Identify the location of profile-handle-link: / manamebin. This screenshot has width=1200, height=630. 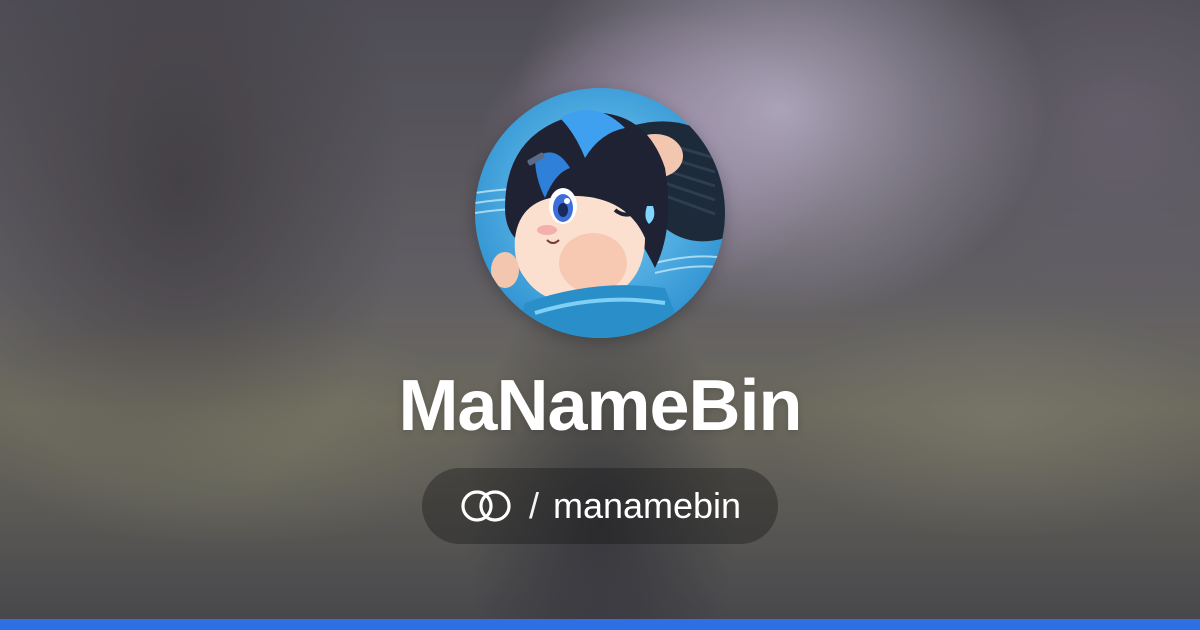
(600, 506).